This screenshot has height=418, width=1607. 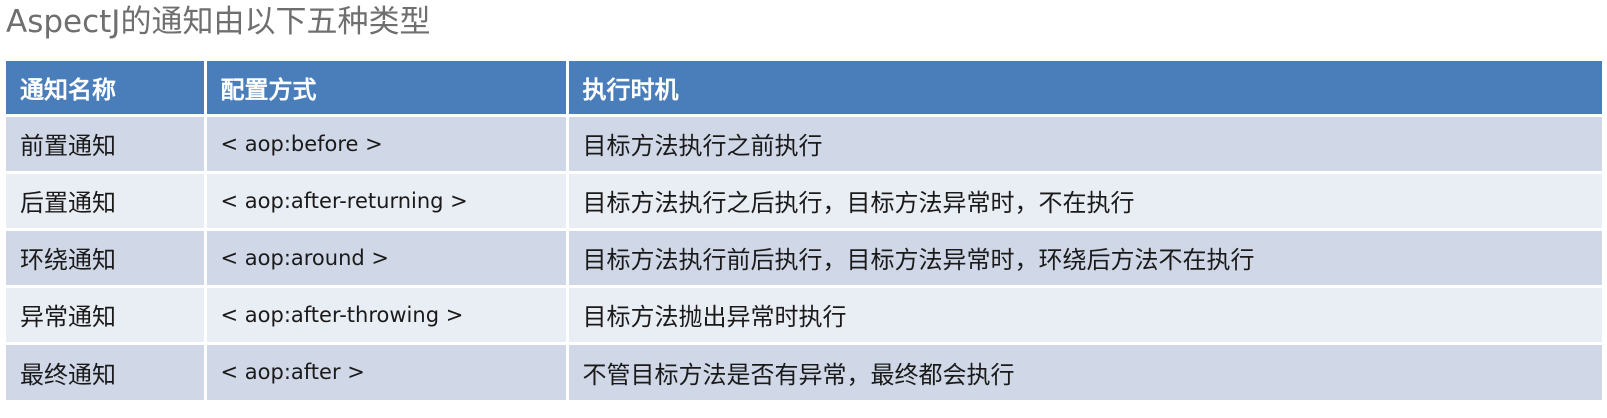 What do you see at coordinates (68, 317) in the screenshot?
I see `advice-name-cell: 异常通知` at bounding box center [68, 317].